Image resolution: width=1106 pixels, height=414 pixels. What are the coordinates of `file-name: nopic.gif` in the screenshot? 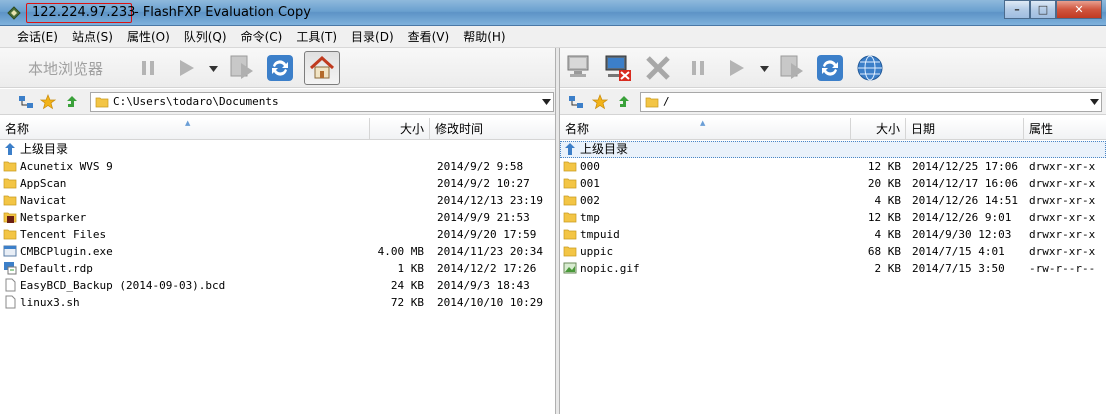 It's located at (610, 268).